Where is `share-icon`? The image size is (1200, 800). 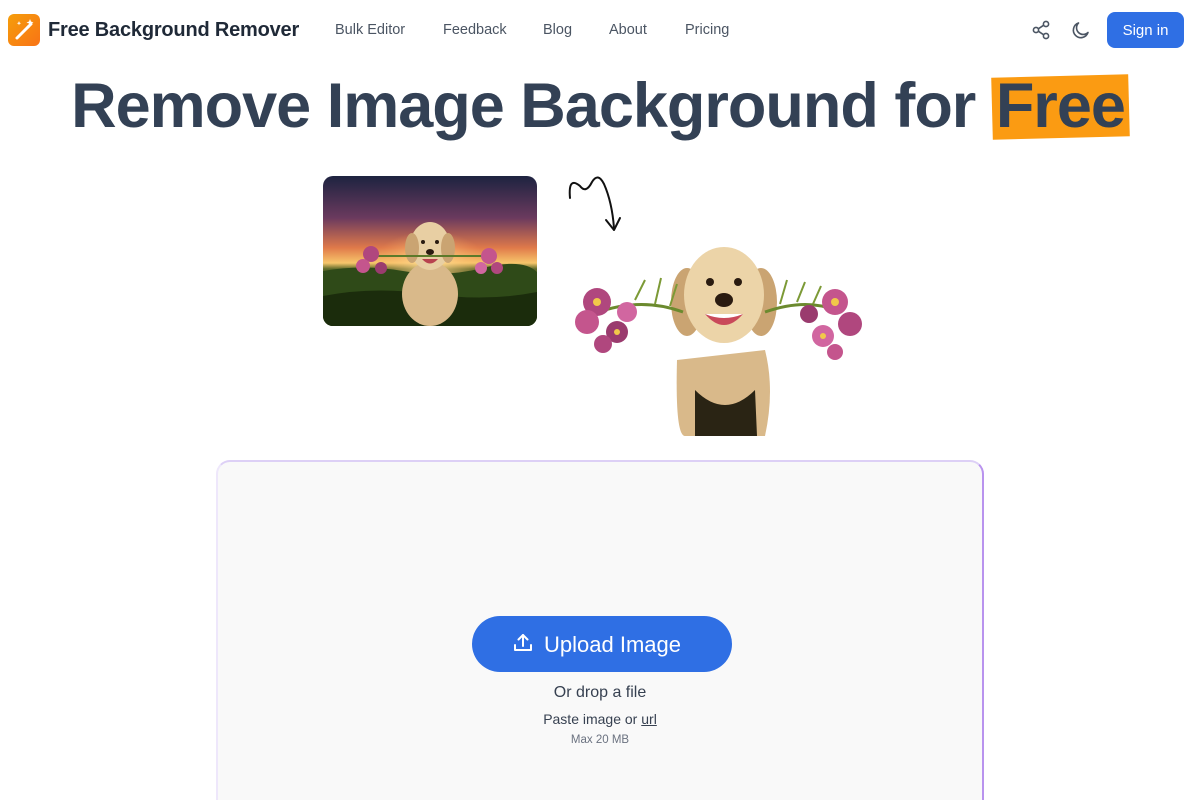 share-icon is located at coordinates (1041, 30).